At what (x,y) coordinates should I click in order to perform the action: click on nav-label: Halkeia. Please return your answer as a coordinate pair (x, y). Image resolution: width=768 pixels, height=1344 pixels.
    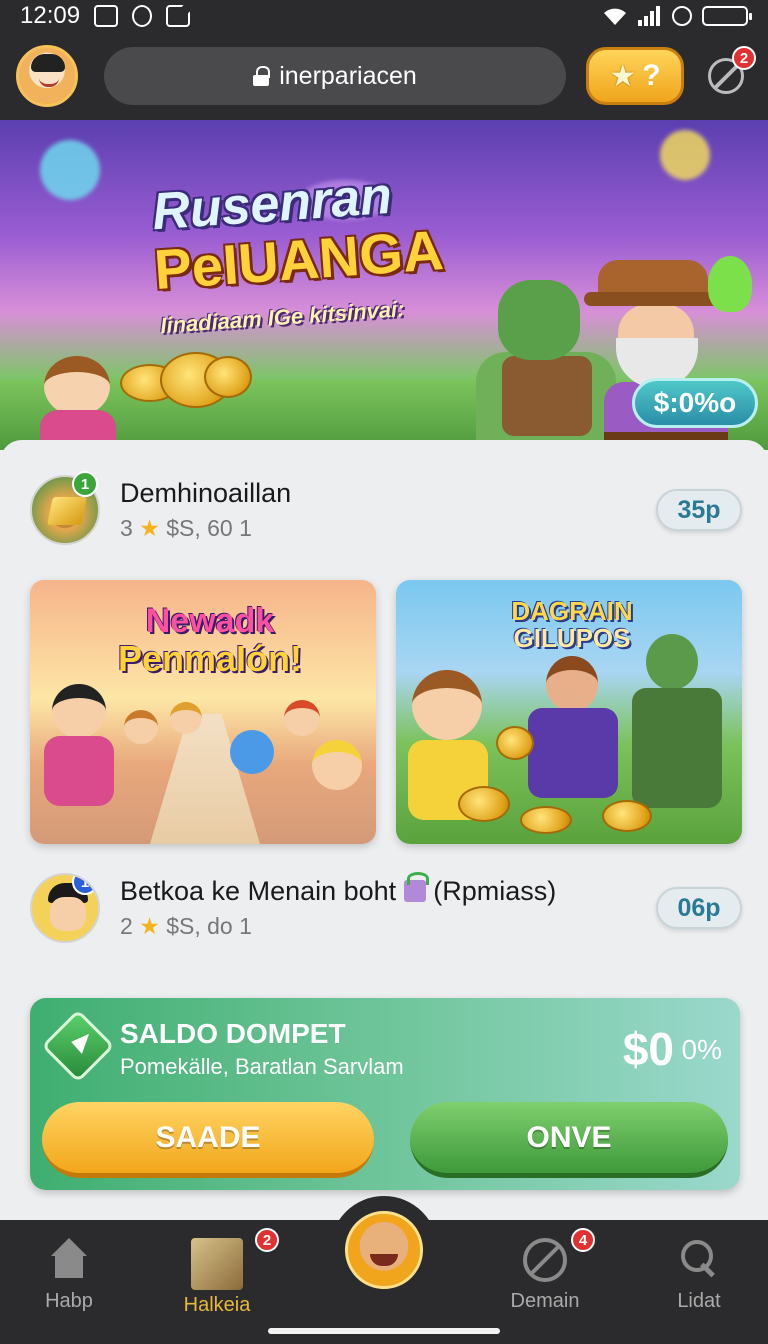
    Looking at the image, I should click on (217, 1305).